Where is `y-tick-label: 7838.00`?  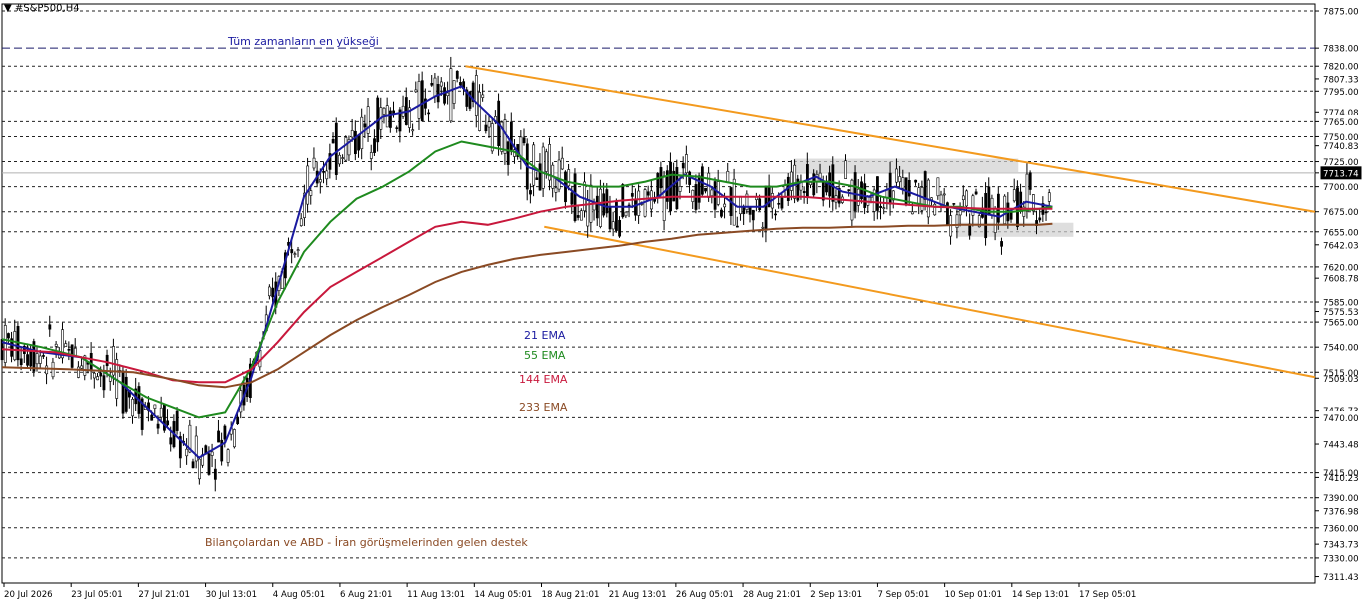
y-tick-label: 7838.00 is located at coordinates (1341, 50).